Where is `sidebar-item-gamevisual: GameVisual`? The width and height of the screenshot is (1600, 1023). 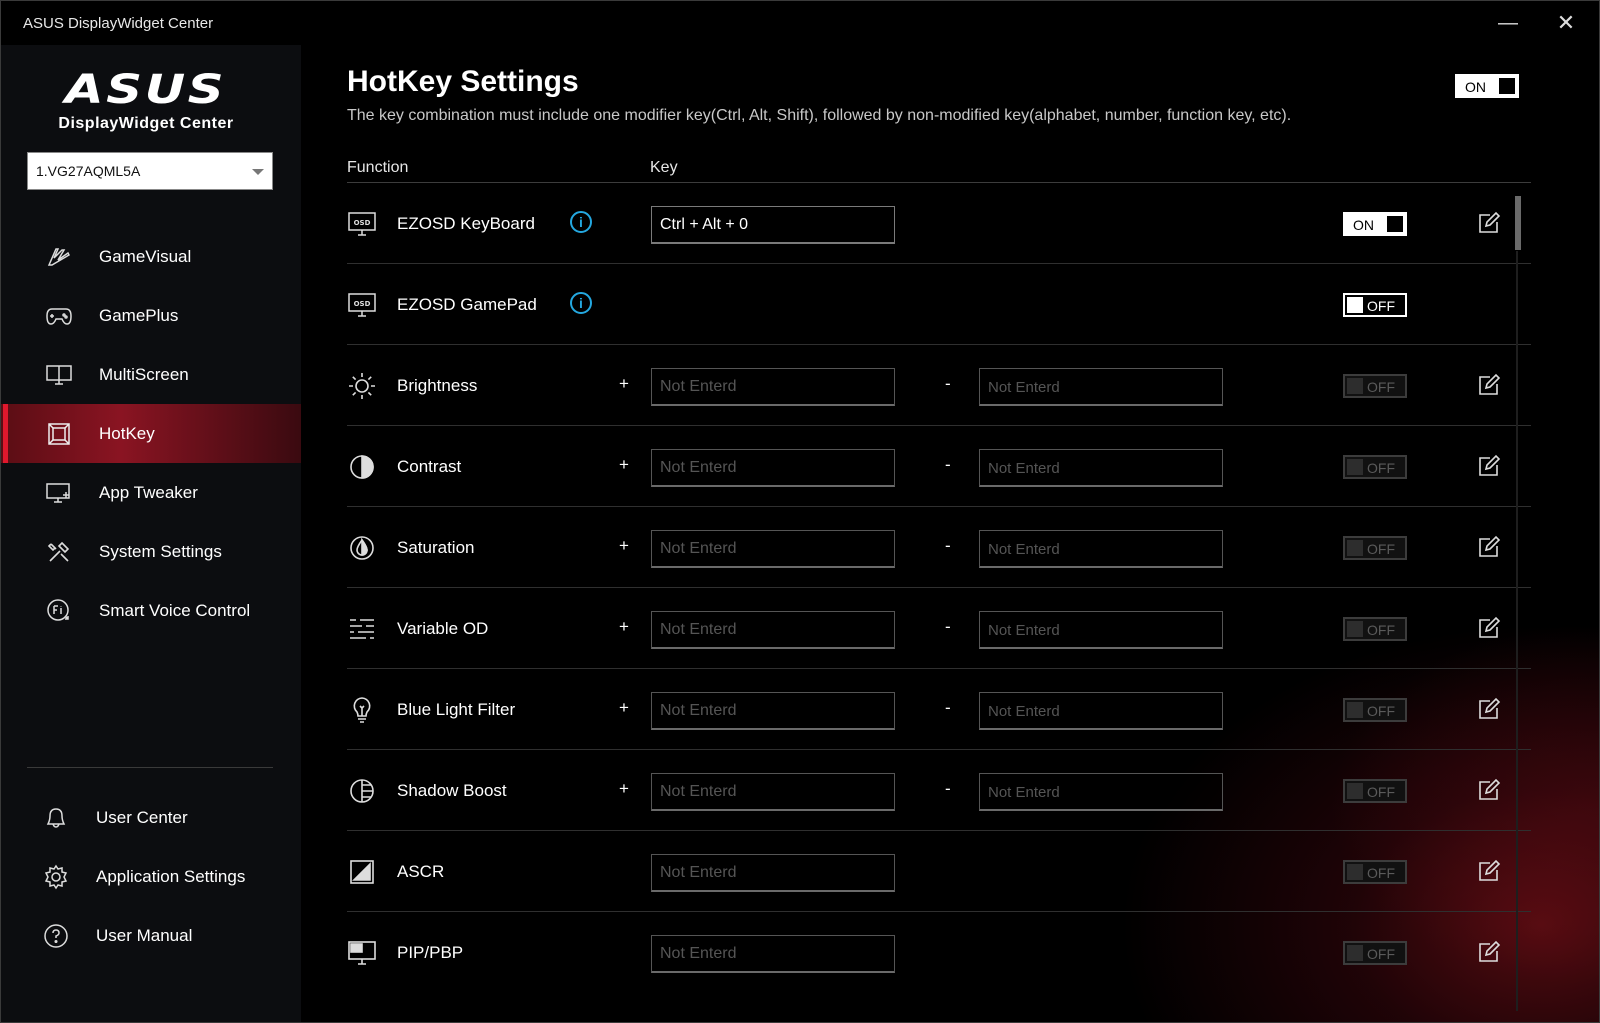
sidebar-item-gamevisual: GameVisual is located at coordinates (151, 256).